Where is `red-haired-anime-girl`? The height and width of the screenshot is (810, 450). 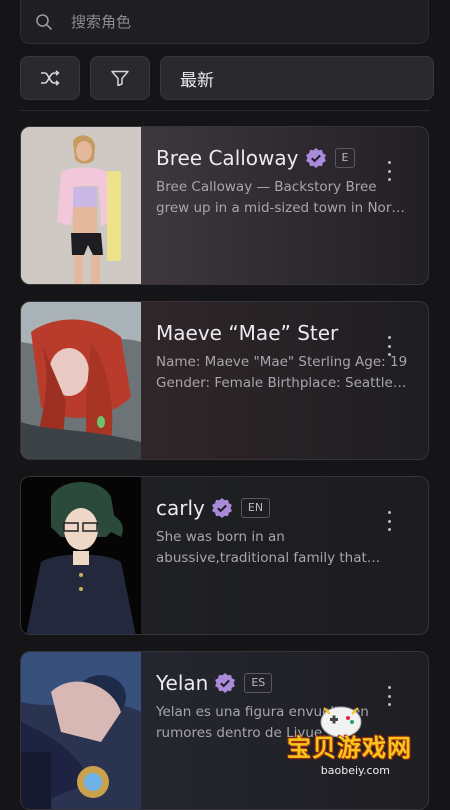
red-haired-anime-girl is located at coordinates (81, 380).